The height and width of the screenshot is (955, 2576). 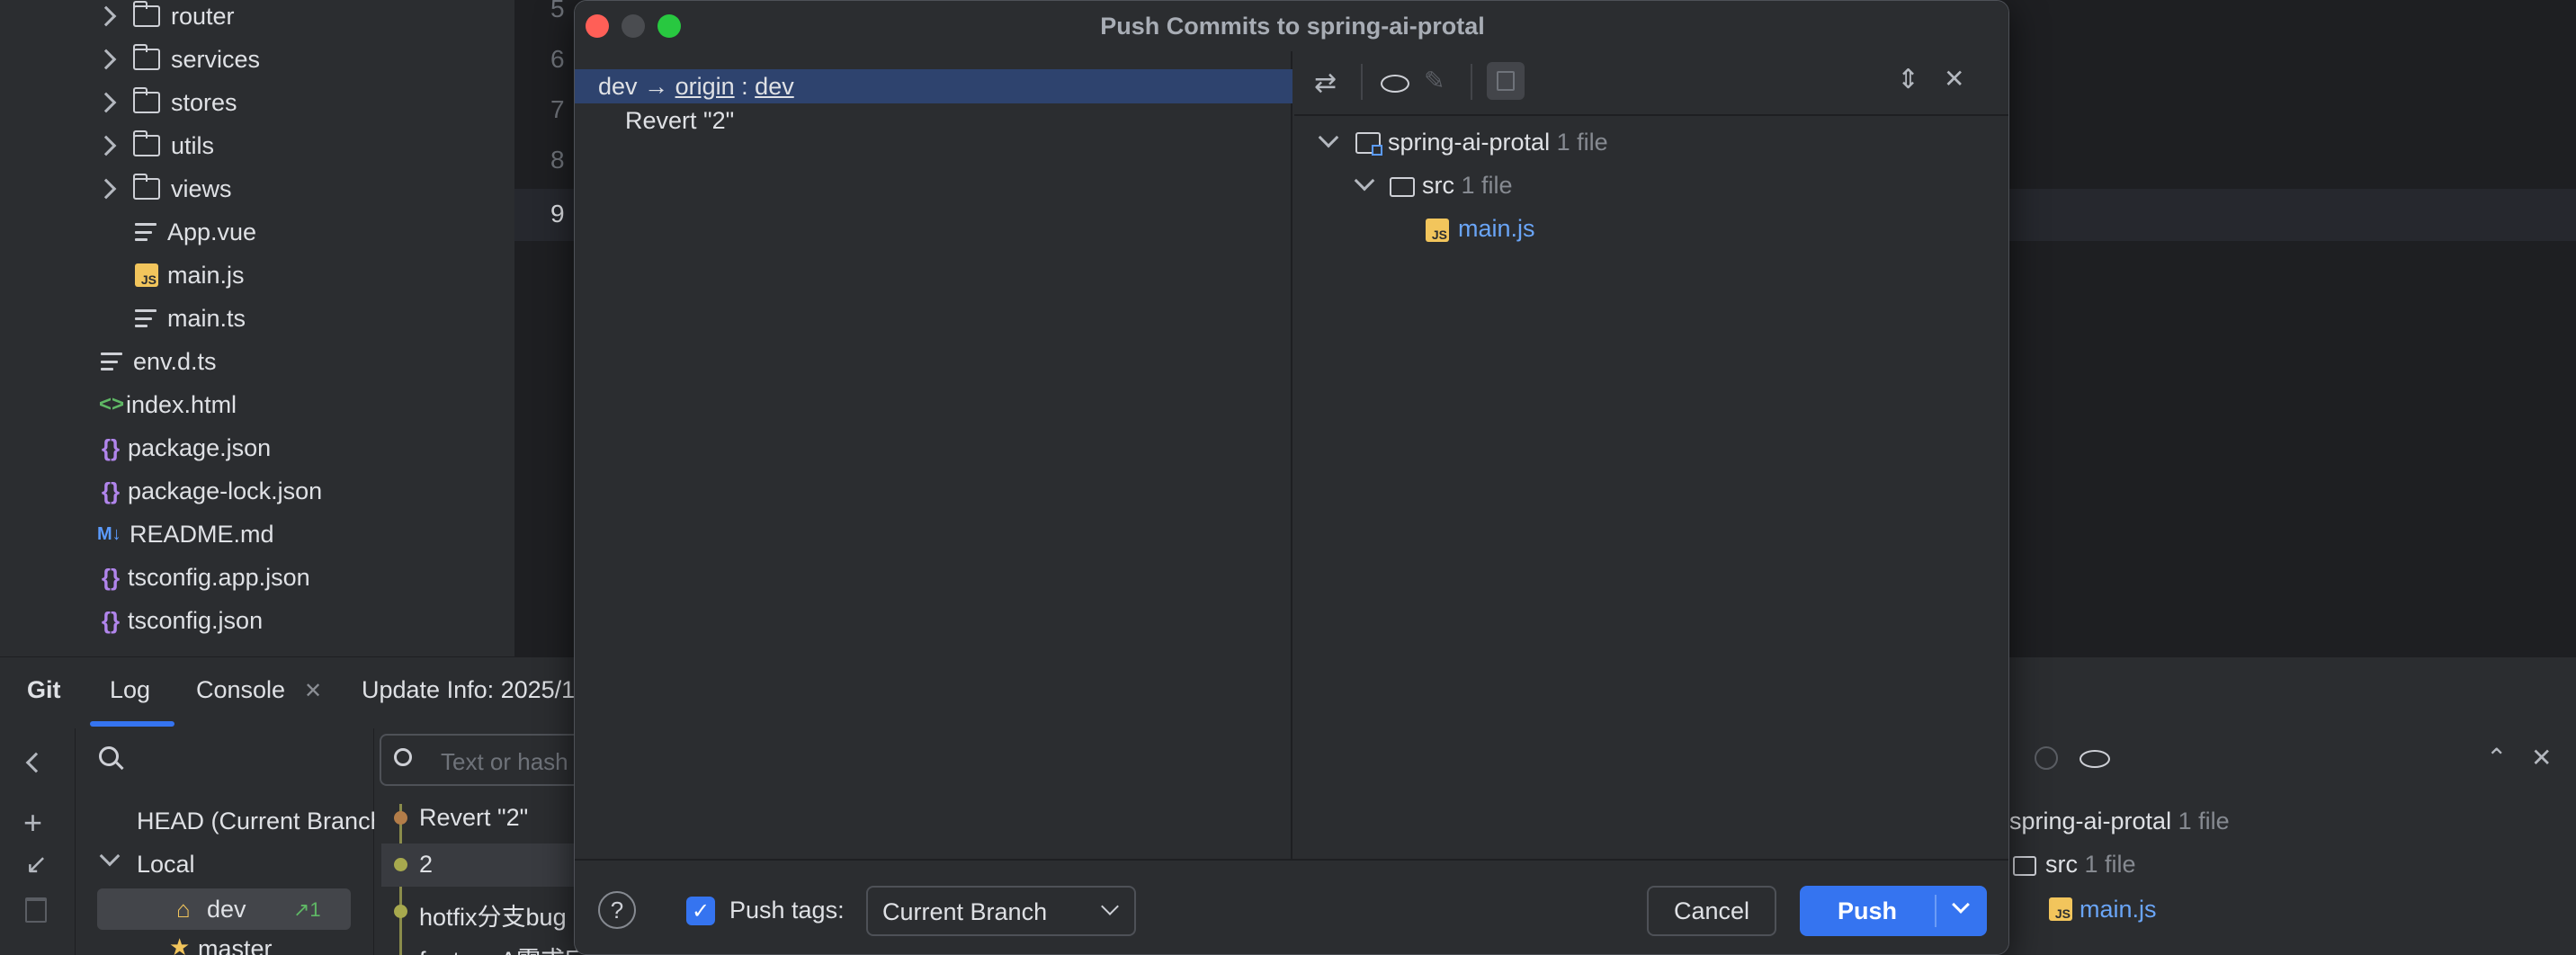 I want to click on tree-file-main-ts: main.ts, so click(x=190, y=318).